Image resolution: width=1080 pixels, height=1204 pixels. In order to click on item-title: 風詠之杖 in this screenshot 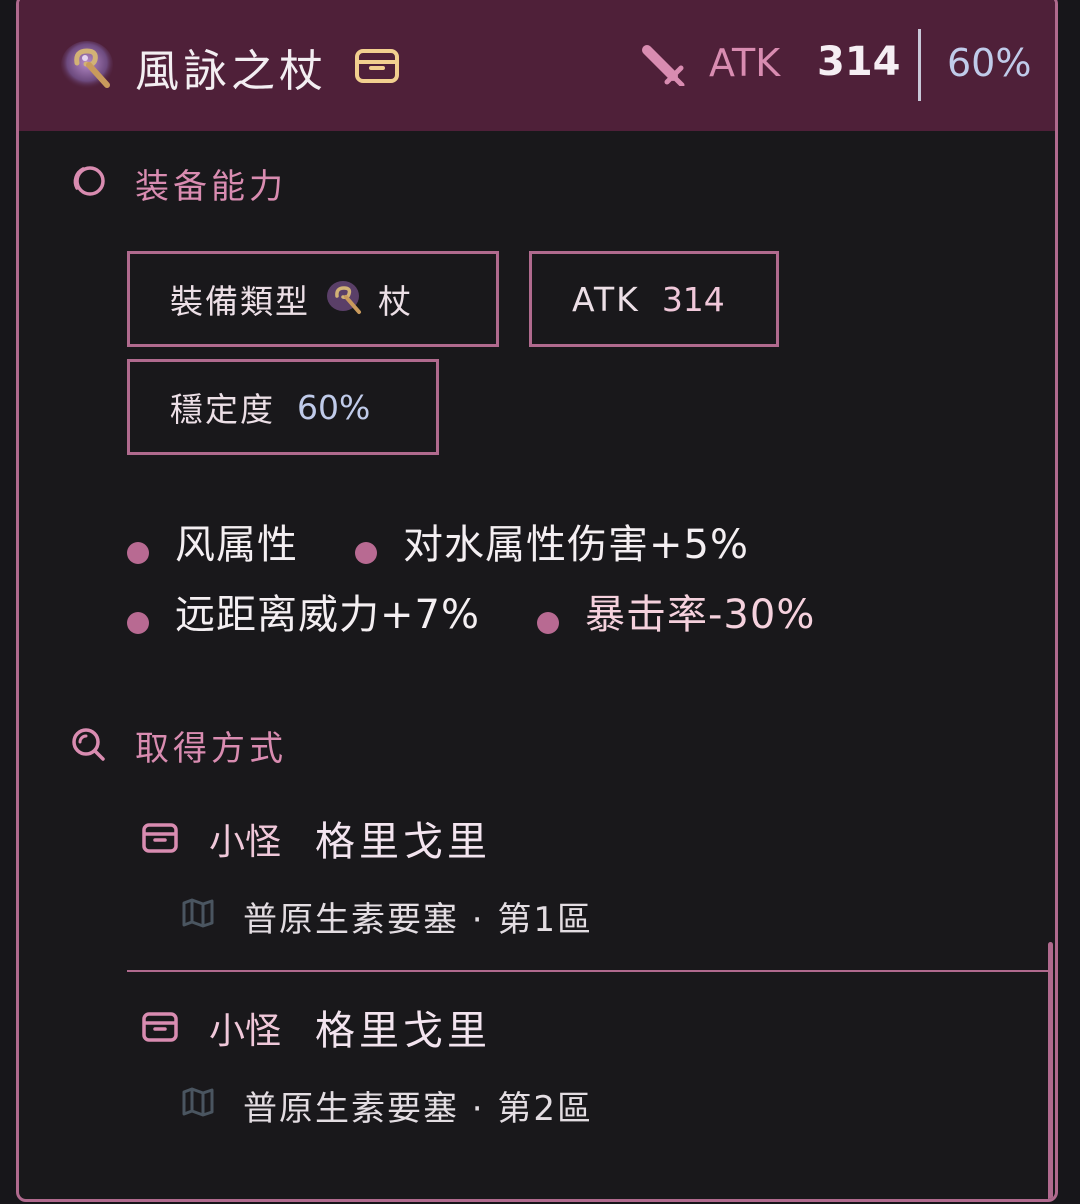, I will do `click(231, 71)`.